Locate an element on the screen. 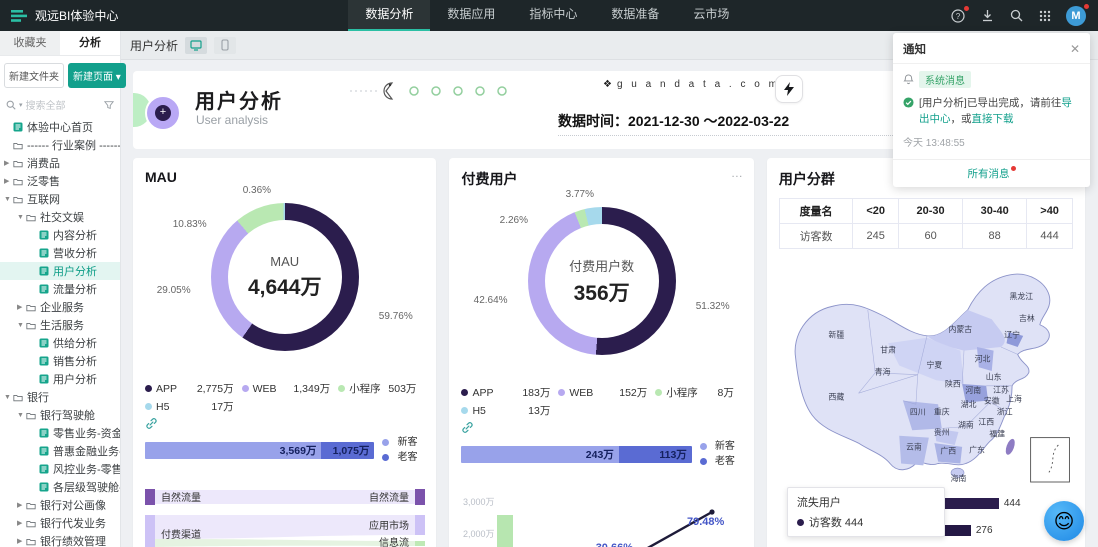 Image resolution: width=1098 pixels, height=547 pixels. direct-download-link: 直接下载 is located at coordinates (993, 119).